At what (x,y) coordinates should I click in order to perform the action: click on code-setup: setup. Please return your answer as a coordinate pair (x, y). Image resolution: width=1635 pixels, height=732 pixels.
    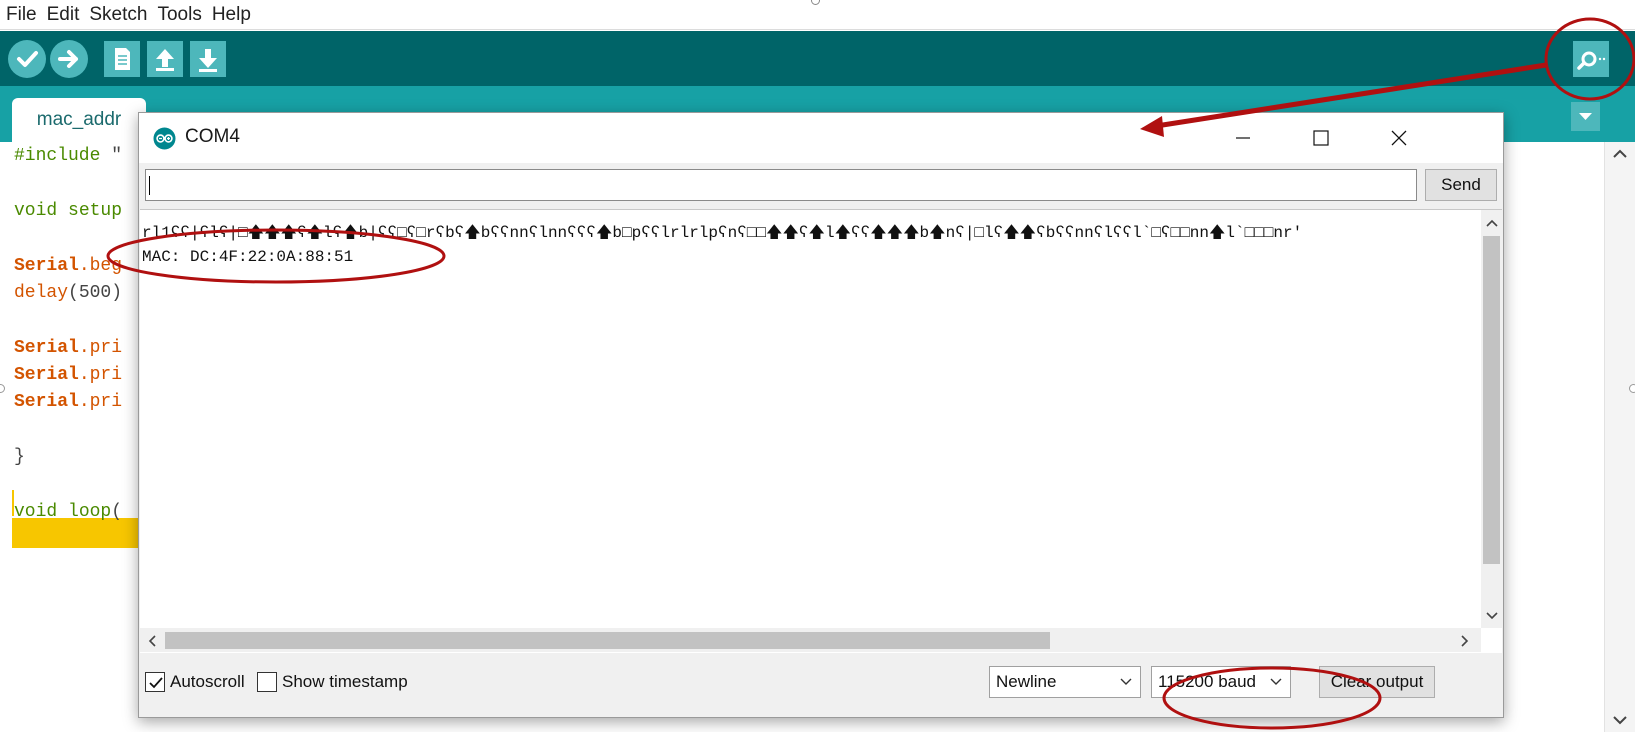
    Looking at the image, I should click on (95, 211).